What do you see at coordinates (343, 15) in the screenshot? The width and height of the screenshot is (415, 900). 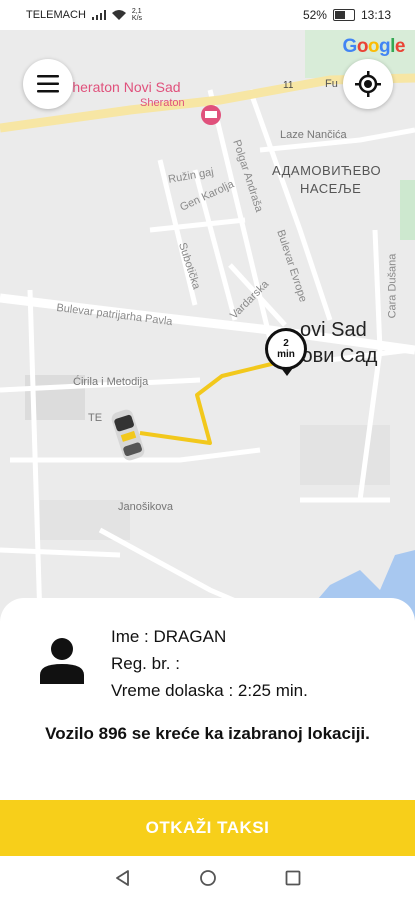 I see `battery-icon` at bounding box center [343, 15].